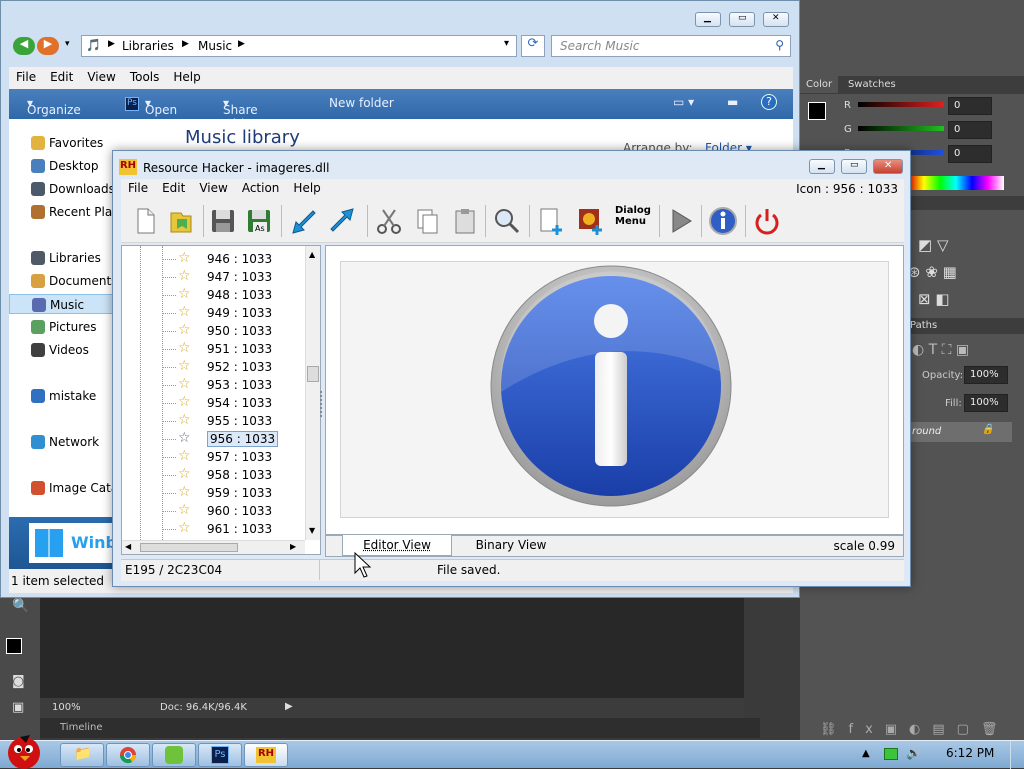 Image resolution: width=1024 pixels, height=769 pixels. Describe the element at coordinates (299, 46) in the screenshot. I see `address-bar: 🎵 ▶ Libraries ▶ Music ▶ ▾` at that location.